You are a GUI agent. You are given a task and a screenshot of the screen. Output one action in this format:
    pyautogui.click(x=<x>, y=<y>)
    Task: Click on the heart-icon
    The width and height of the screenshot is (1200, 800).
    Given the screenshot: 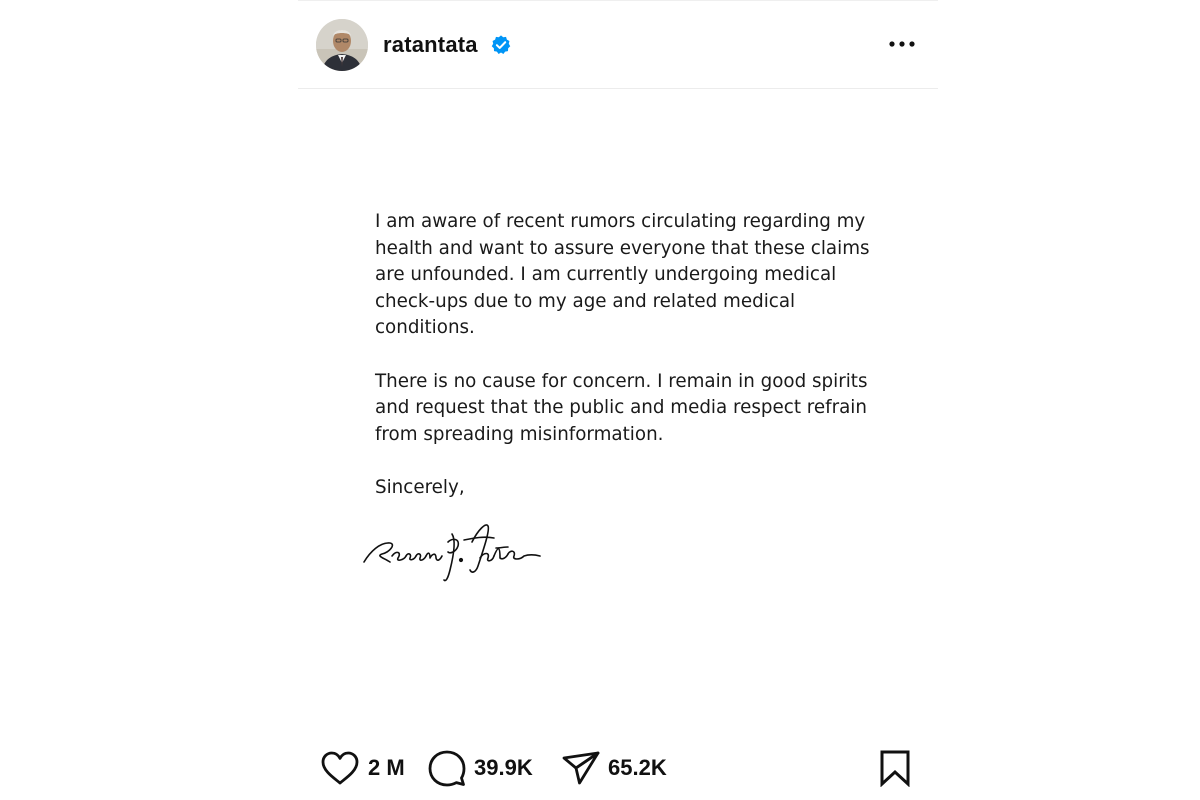 What is the action you would take?
    pyautogui.click(x=340, y=768)
    